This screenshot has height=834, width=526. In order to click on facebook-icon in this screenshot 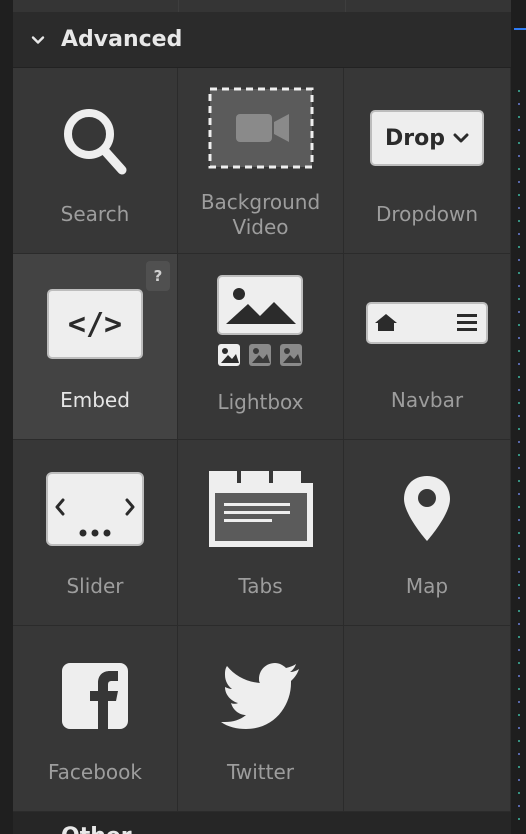, I will do `click(95, 696)`.